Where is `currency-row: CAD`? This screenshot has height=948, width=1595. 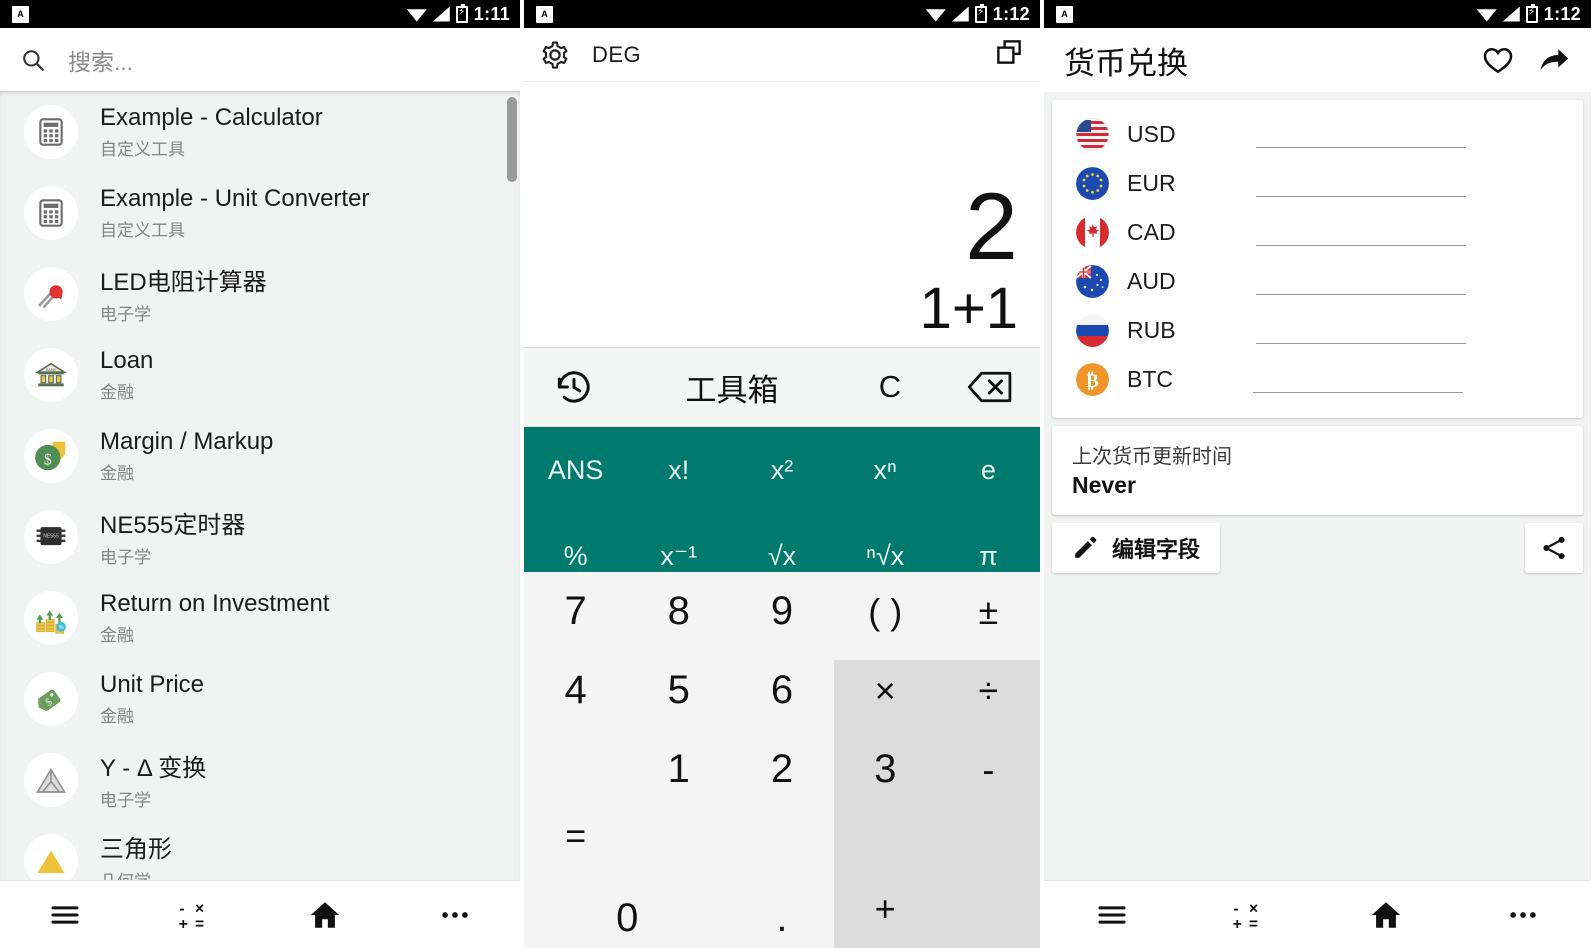
currency-row: CAD is located at coordinates (1317, 232).